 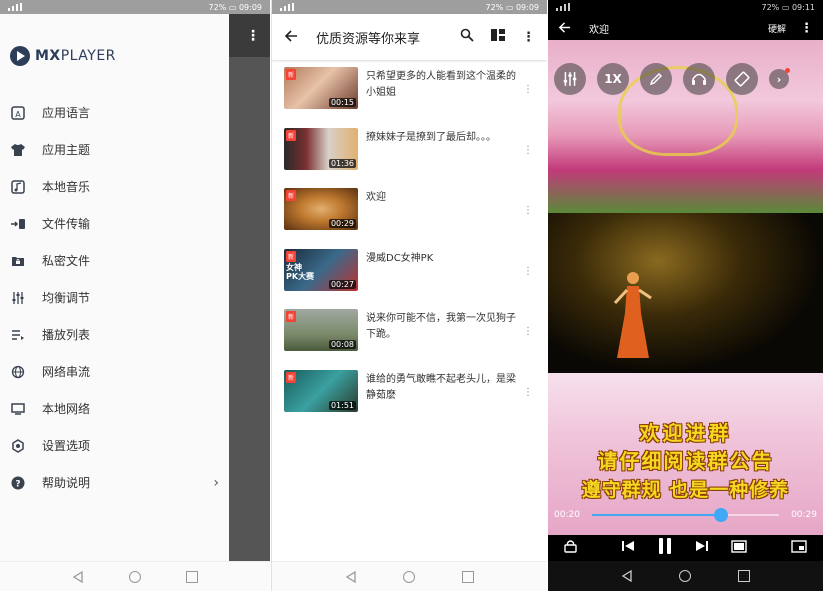 I want to click on list-item: 新 00:08 说来你可能不信，我第一次见狗子下跪。 ⋮, so click(x=409, y=334).